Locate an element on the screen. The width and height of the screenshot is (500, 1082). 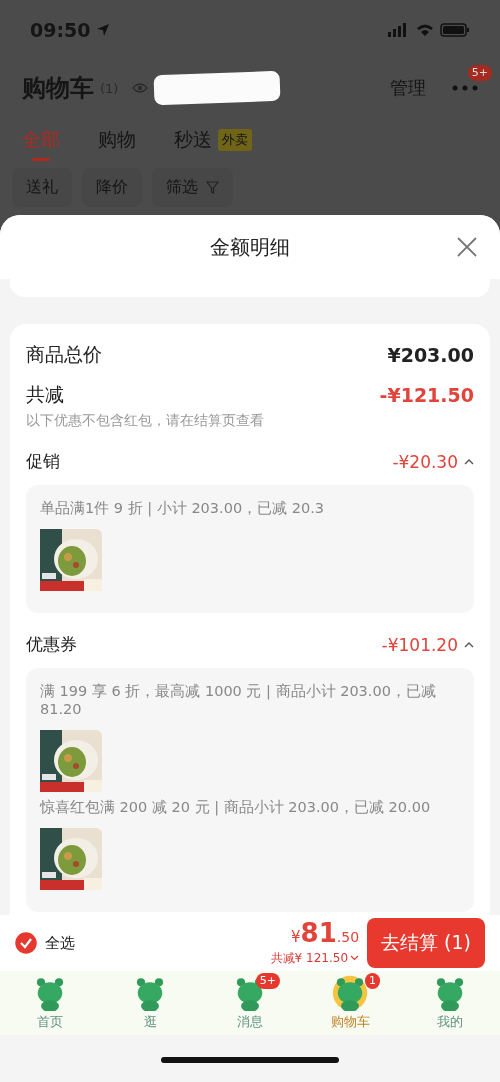
savings-toggle: 共减¥ 121.50 is located at coordinates (315, 958).